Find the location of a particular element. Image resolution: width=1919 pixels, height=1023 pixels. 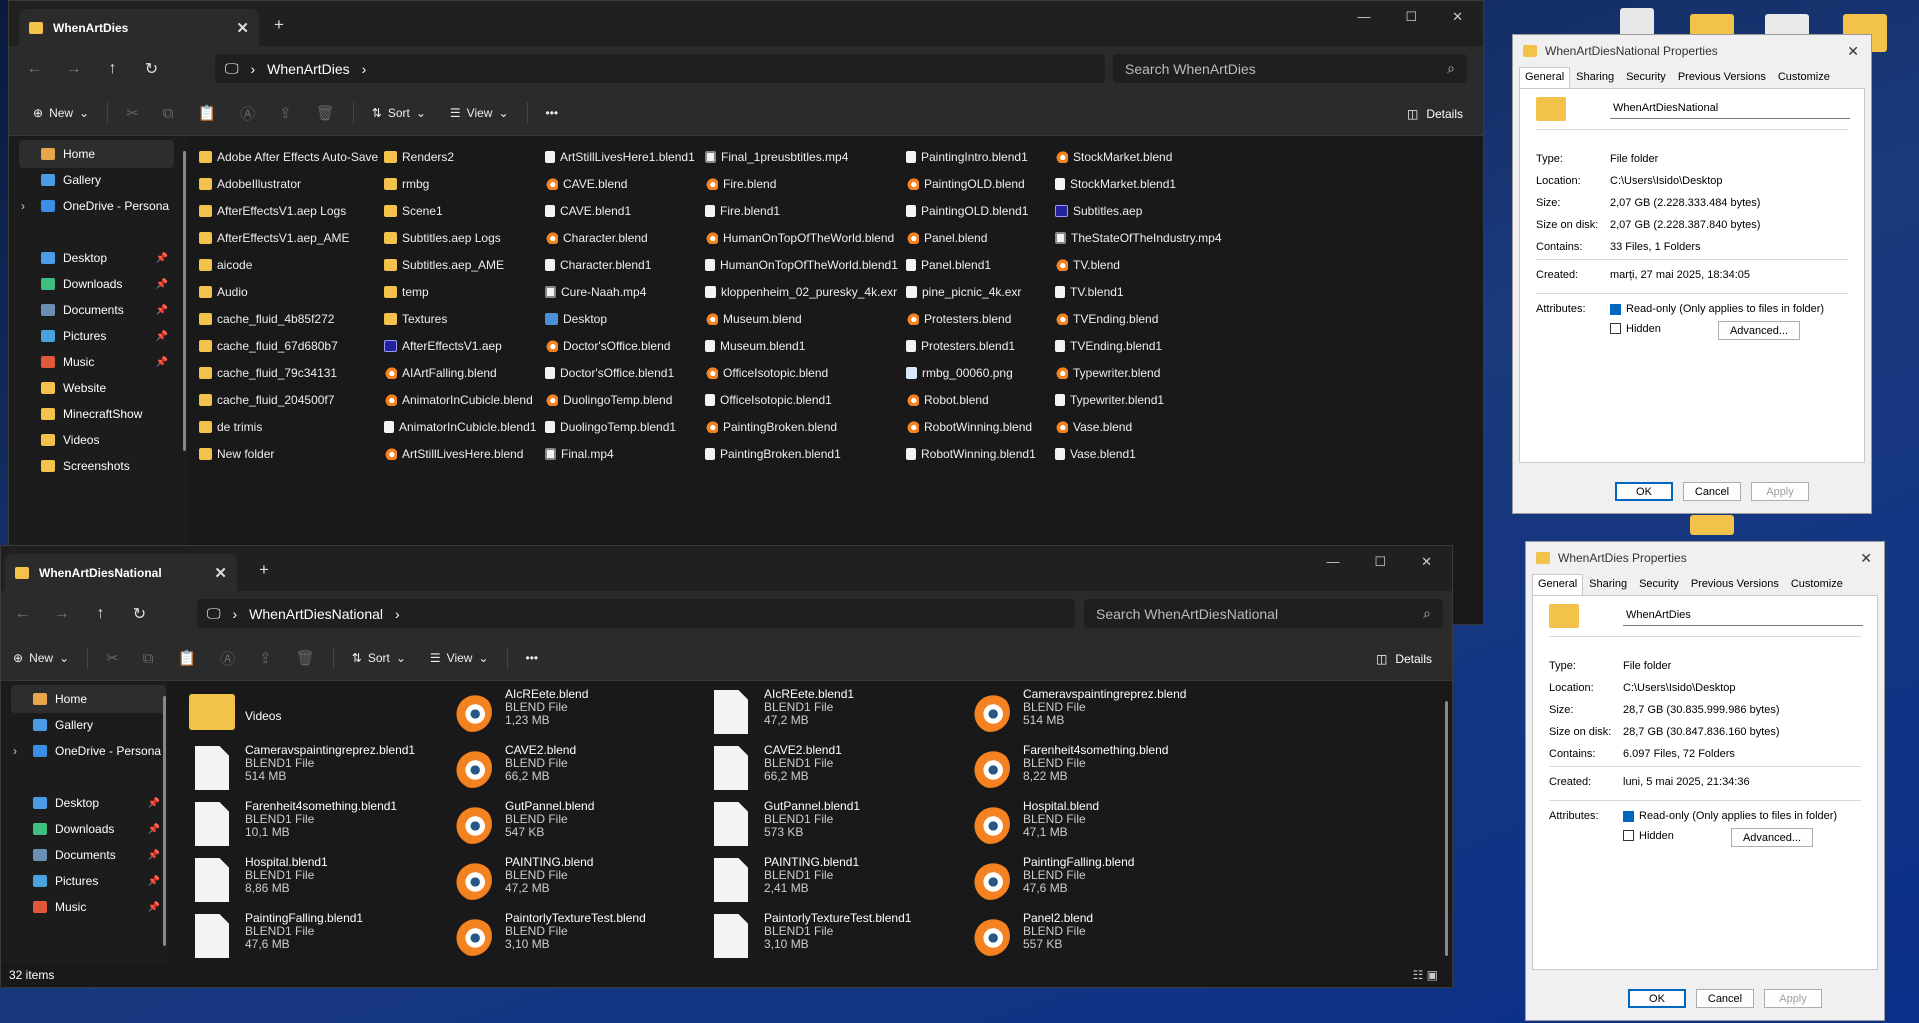

file-tile: PaintingFalling.blend BLEND File 47,6 MB is located at coordinates (1050, 884).